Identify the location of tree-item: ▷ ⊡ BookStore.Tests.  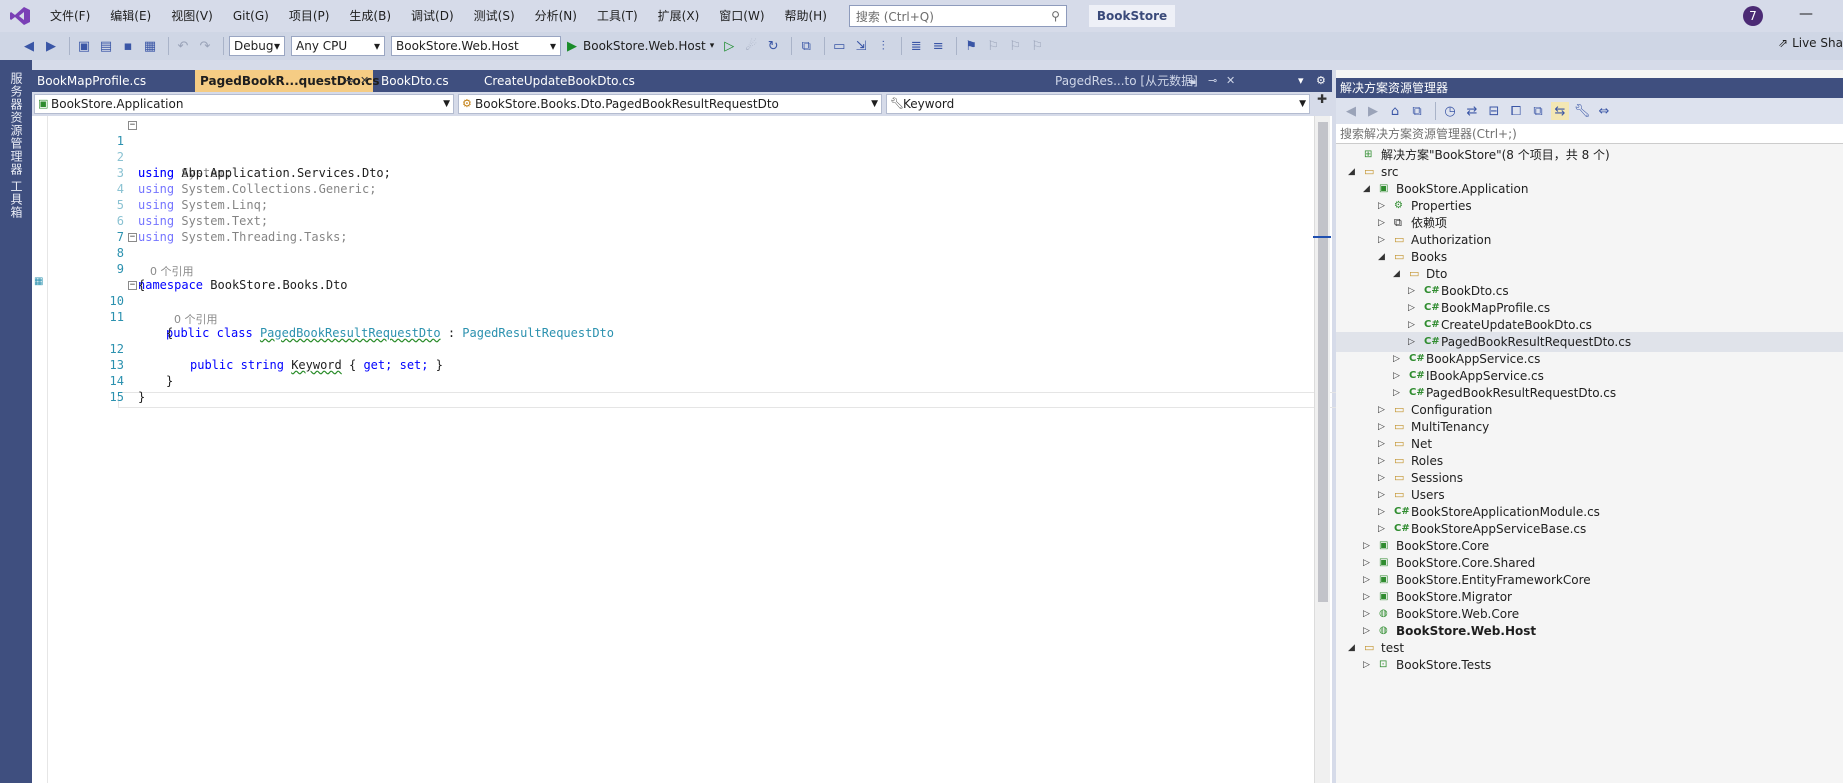
(1589, 665).